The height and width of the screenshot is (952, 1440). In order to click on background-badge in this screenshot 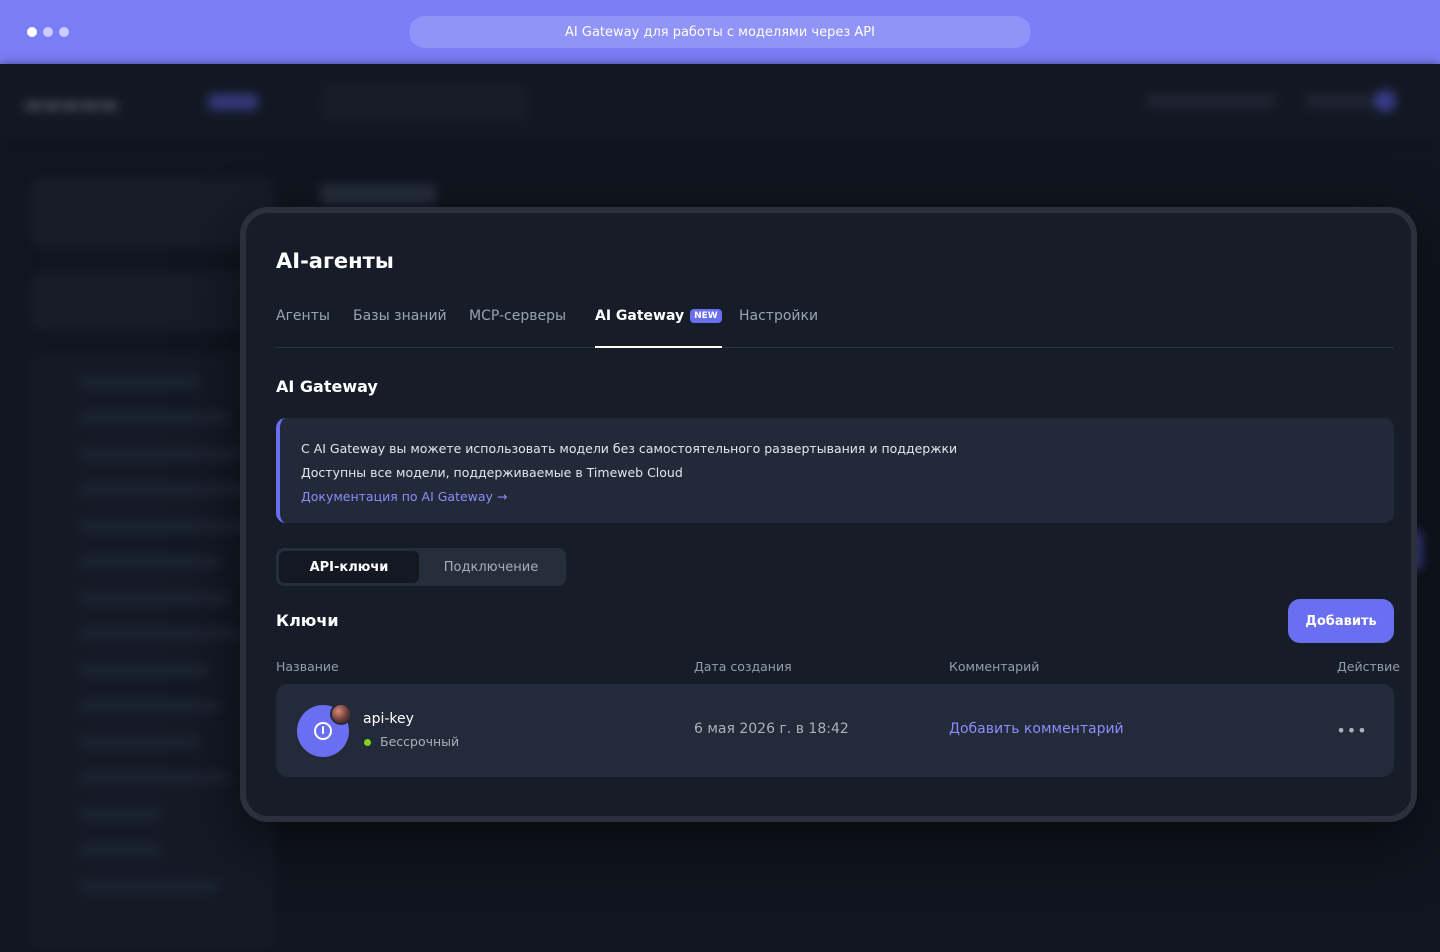, I will do `click(233, 102)`.